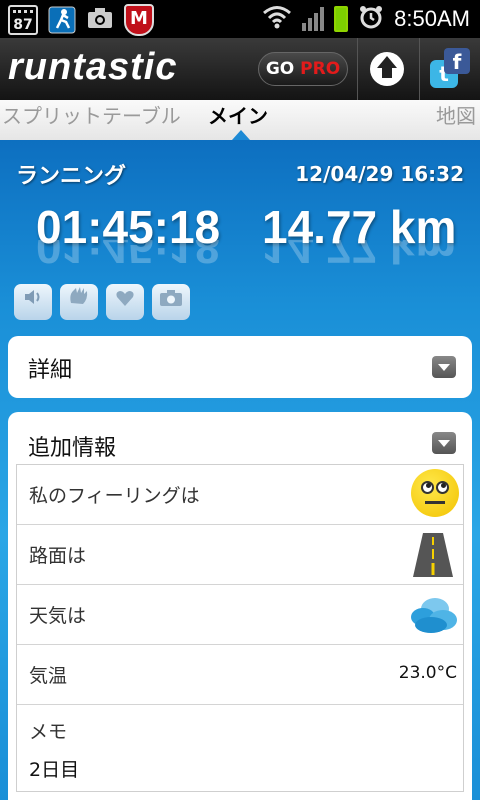  I want to click on voice-feedback-icon, so click(33, 302).